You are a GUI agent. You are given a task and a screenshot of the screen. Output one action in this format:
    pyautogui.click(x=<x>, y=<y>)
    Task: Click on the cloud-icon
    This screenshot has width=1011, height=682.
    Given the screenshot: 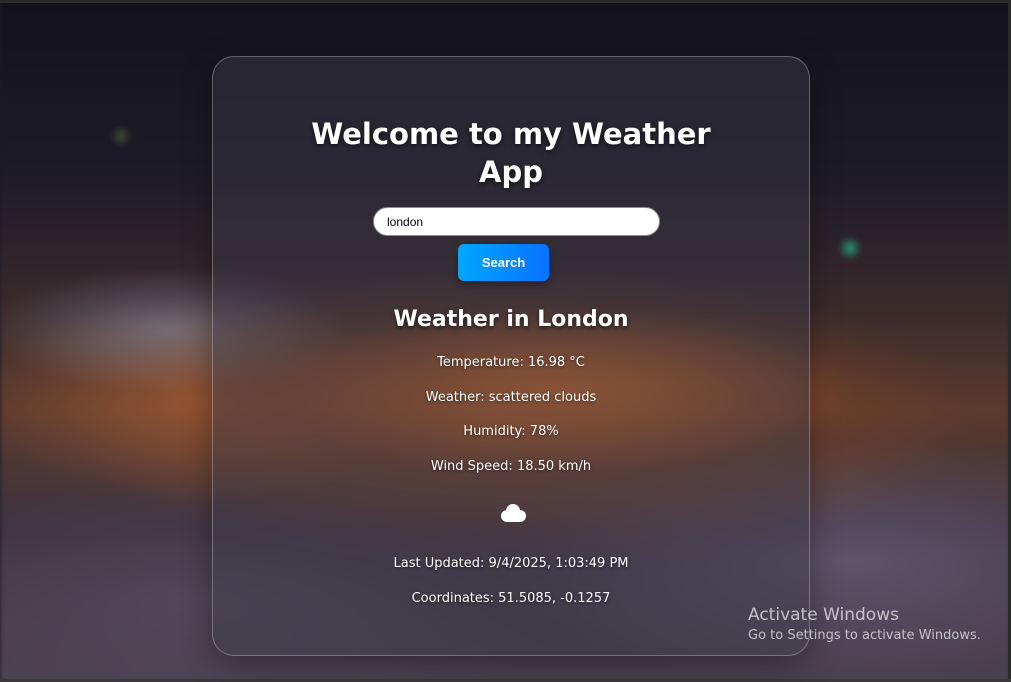 What is the action you would take?
    pyautogui.click(x=513, y=513)
    